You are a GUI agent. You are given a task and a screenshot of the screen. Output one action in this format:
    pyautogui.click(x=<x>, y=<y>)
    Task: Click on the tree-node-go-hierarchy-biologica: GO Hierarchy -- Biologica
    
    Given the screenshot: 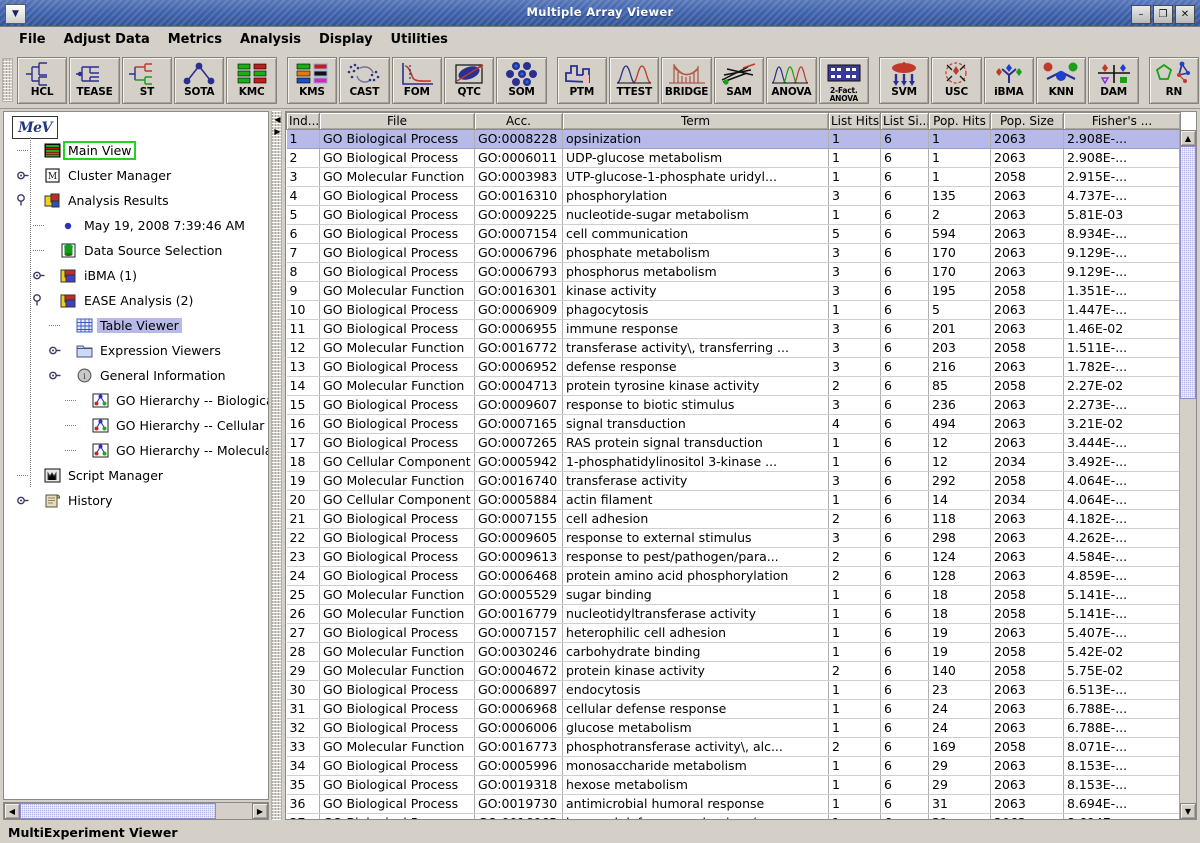 What is the action you would take?
    pyautogui.click(x=180, y=400)
    